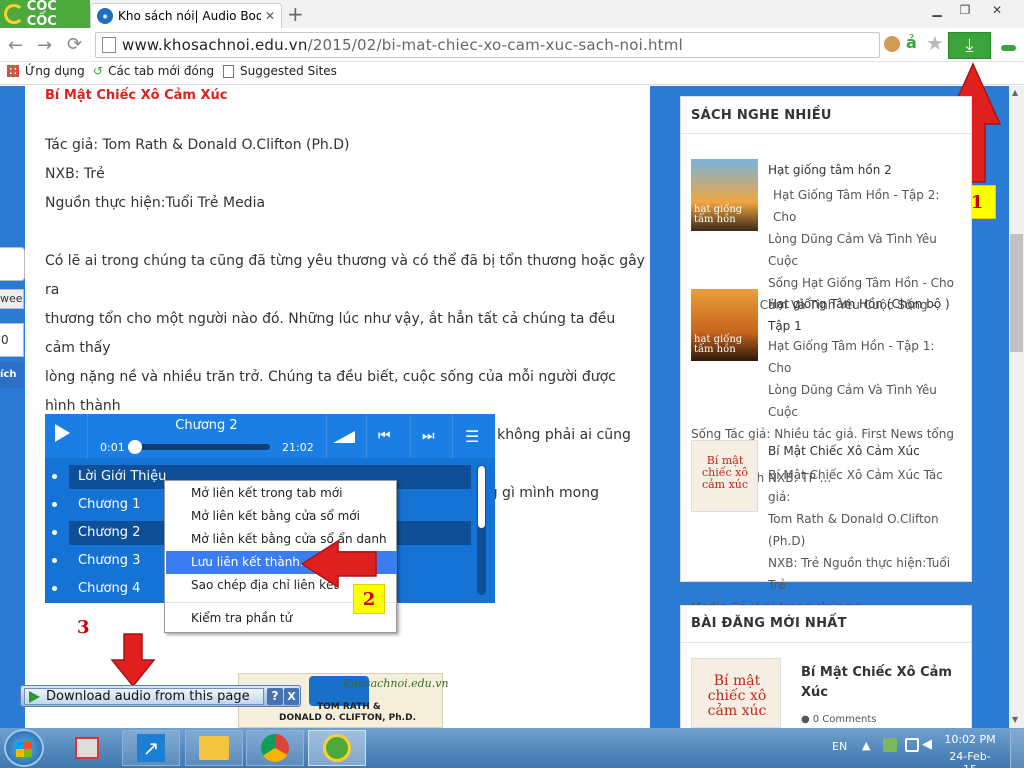 The height and width of the screenshot is (768, 1024). I want to click on chrome-icon, so click(275, 748).